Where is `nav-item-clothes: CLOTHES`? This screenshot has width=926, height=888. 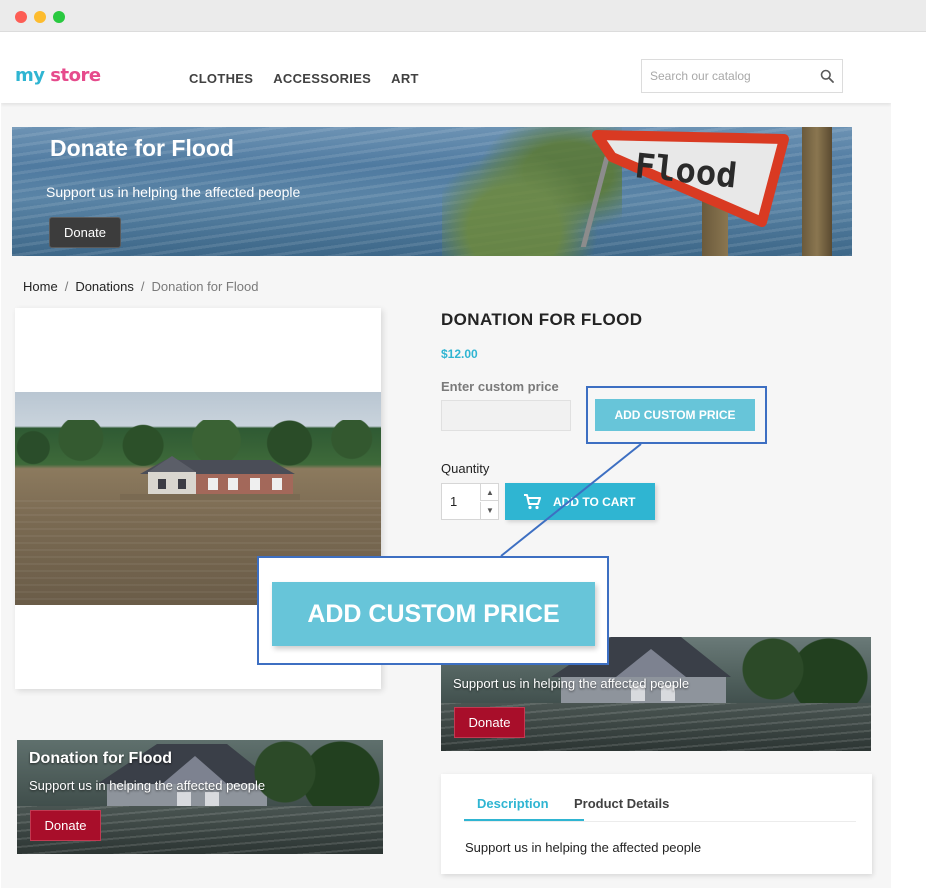
nav-item-clothes: CLOTHES is located at coordinates (221, 78).